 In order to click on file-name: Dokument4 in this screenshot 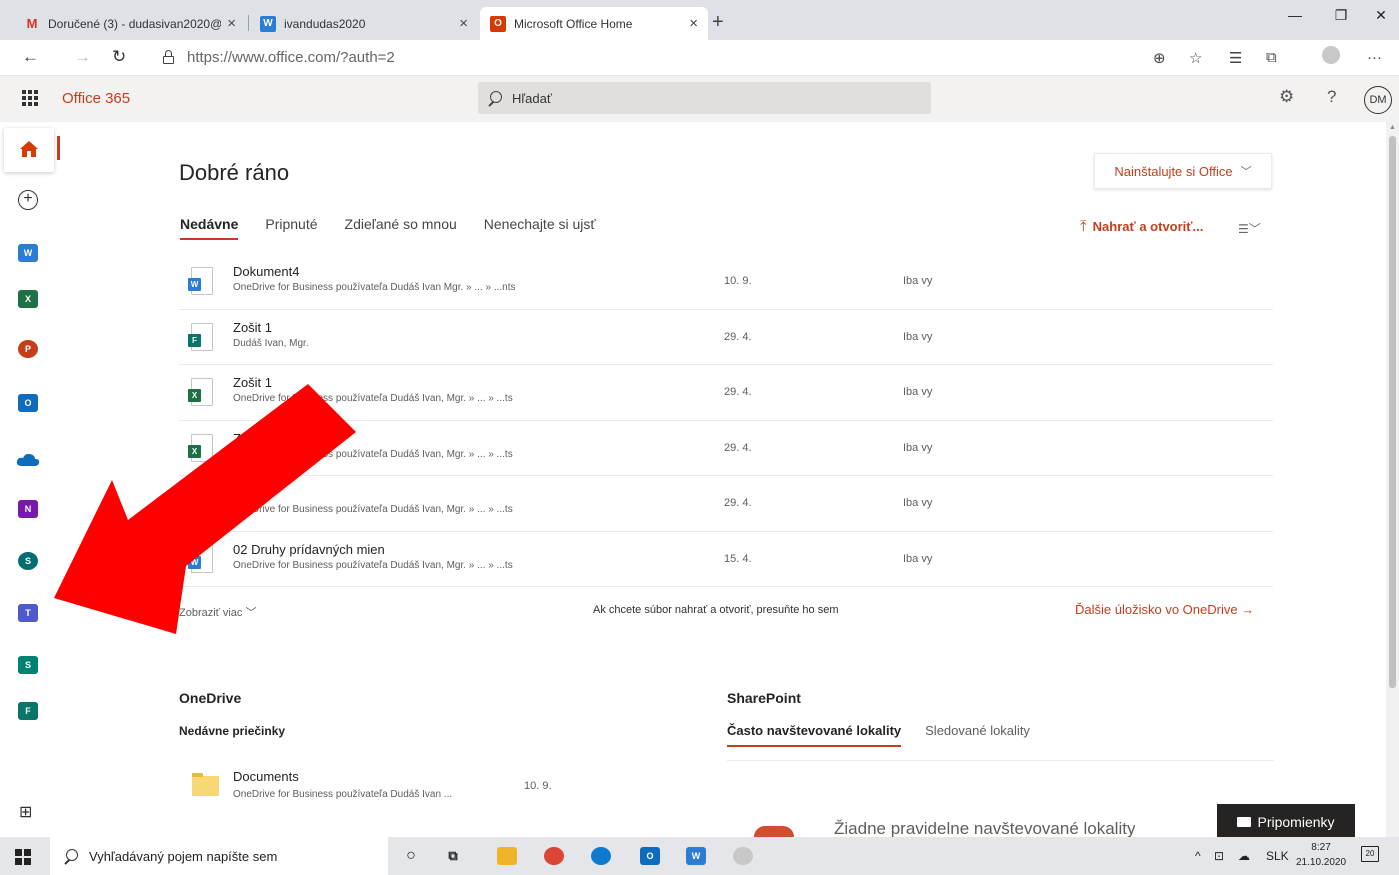, I will do `click(266, 271)`.